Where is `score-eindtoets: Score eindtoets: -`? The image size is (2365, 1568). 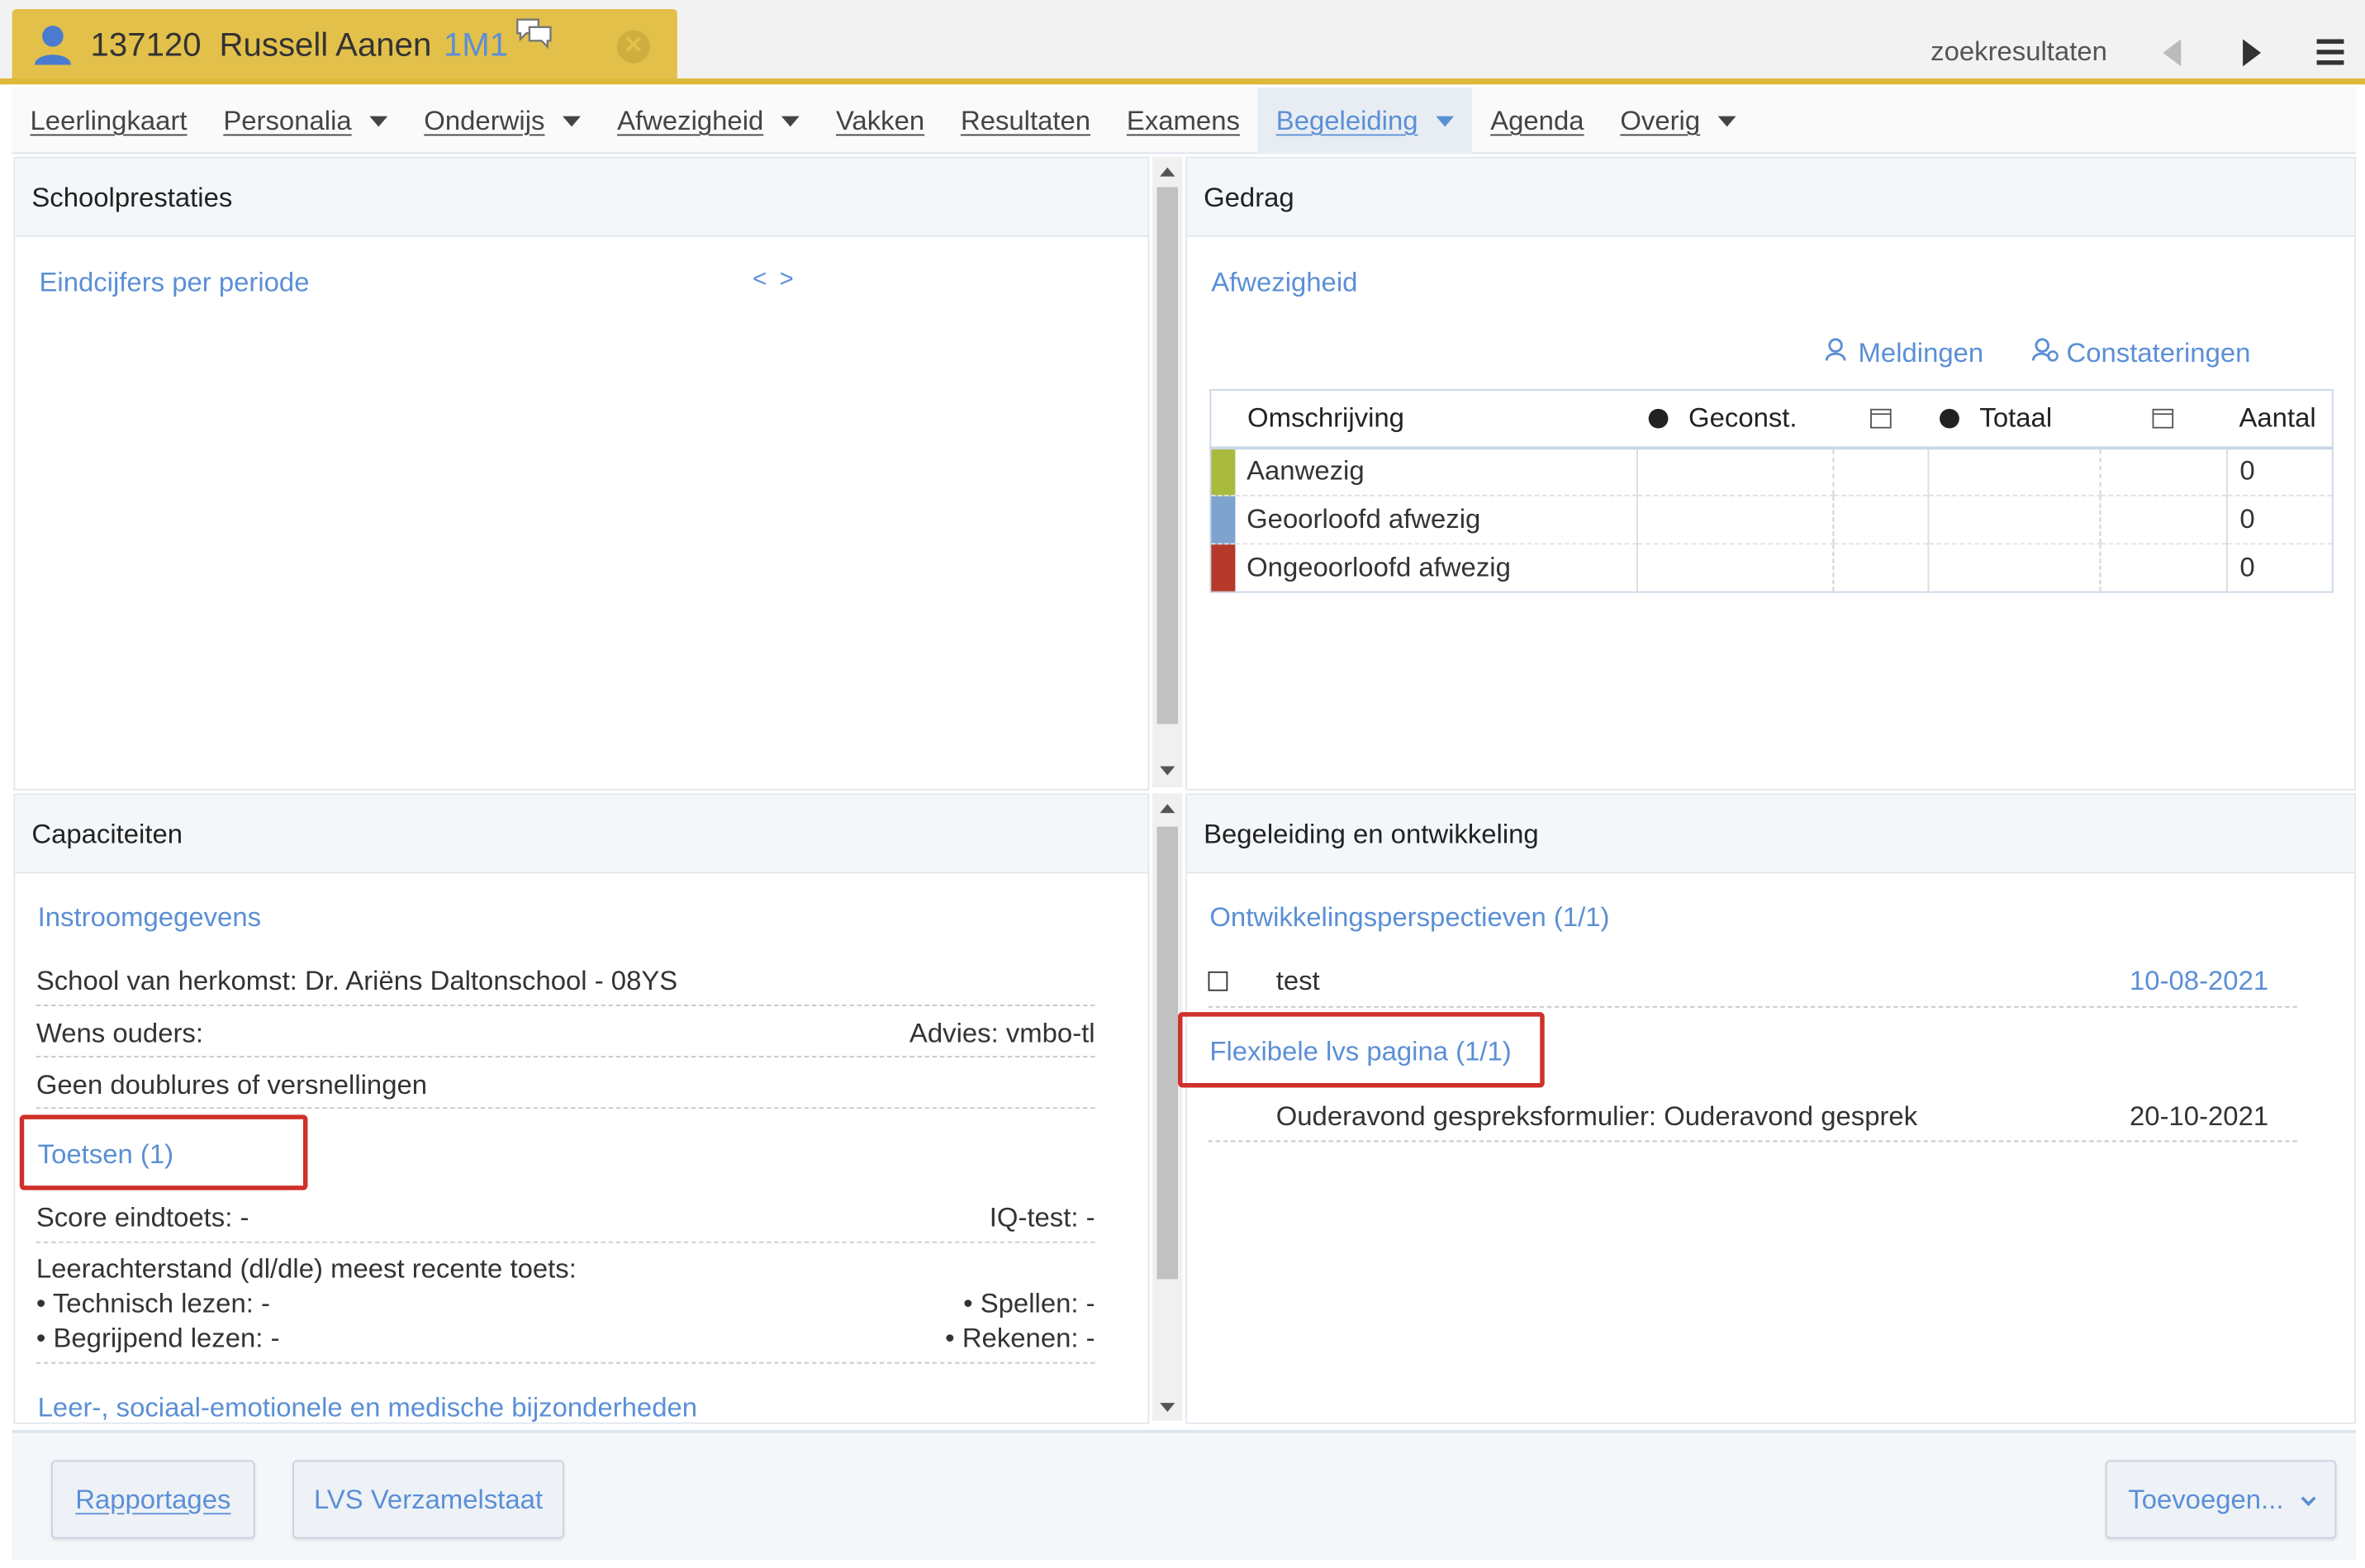 score-eindtoets: Score eindtoets: - is located at coordinates (142, 1218).